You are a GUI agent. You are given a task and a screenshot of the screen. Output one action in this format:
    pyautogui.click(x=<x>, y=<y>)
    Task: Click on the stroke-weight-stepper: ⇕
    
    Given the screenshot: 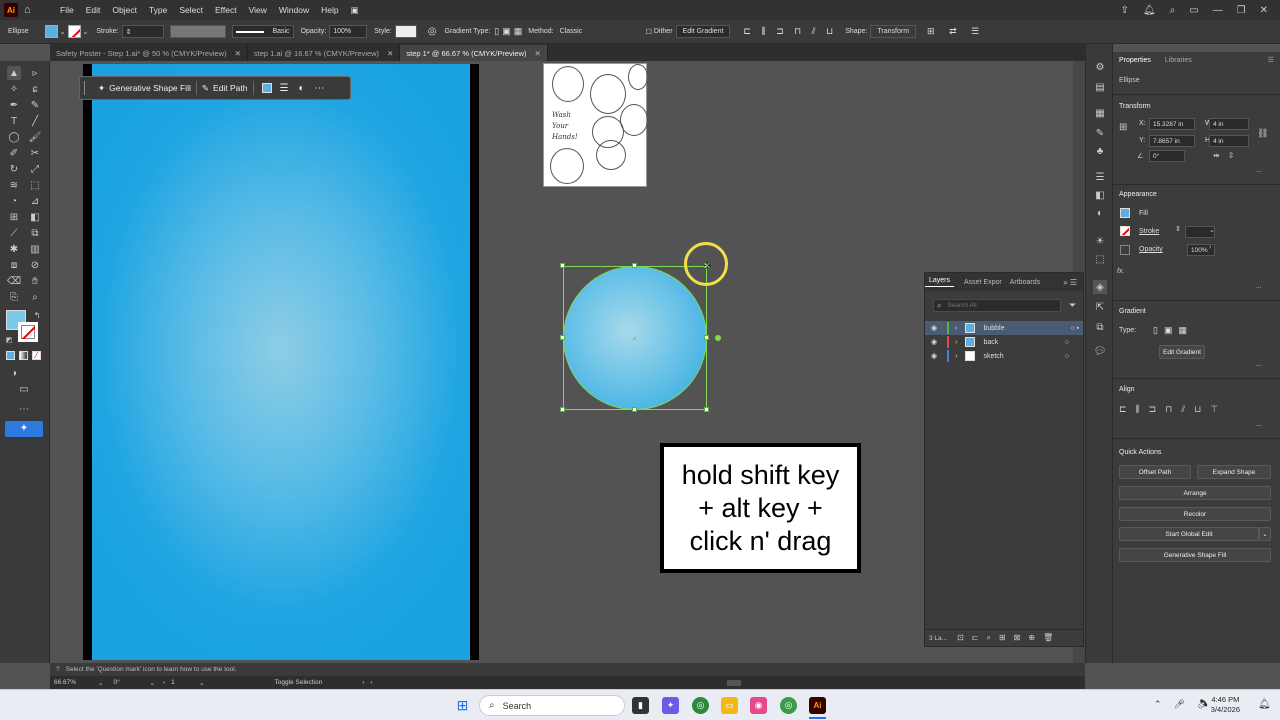 What is the action you would take?
    pyautogui.click(x=1178, y=229)
    